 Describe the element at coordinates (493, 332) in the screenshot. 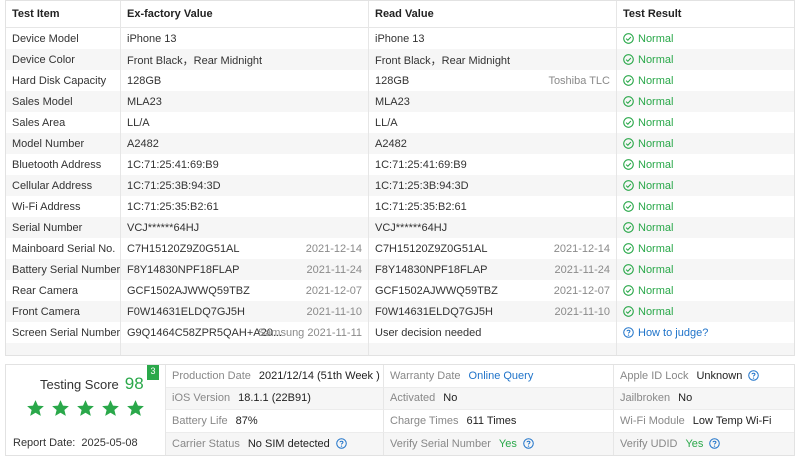

I see `read-value-cell: User decision needed` at that location.